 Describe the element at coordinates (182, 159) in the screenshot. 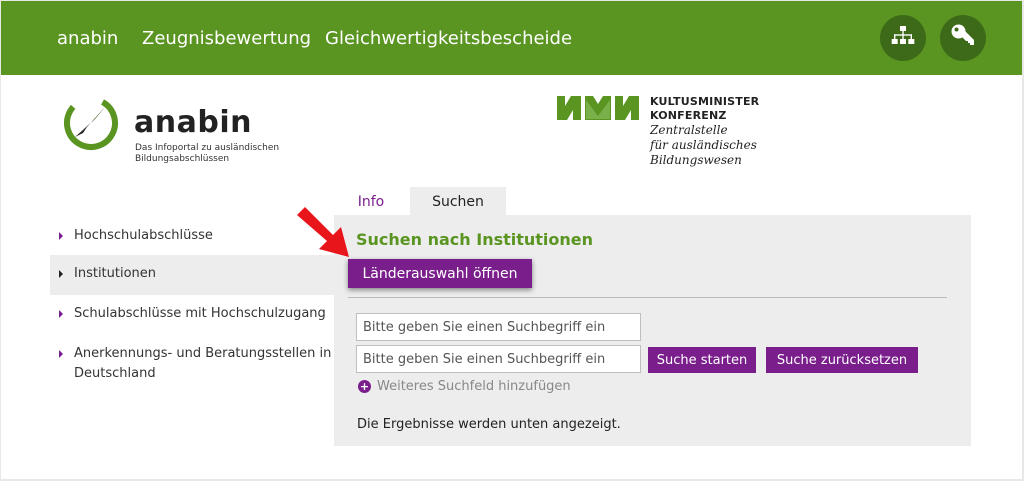

I see `anabin-tagline-line2: Bildungsabschlüssen` at that location.